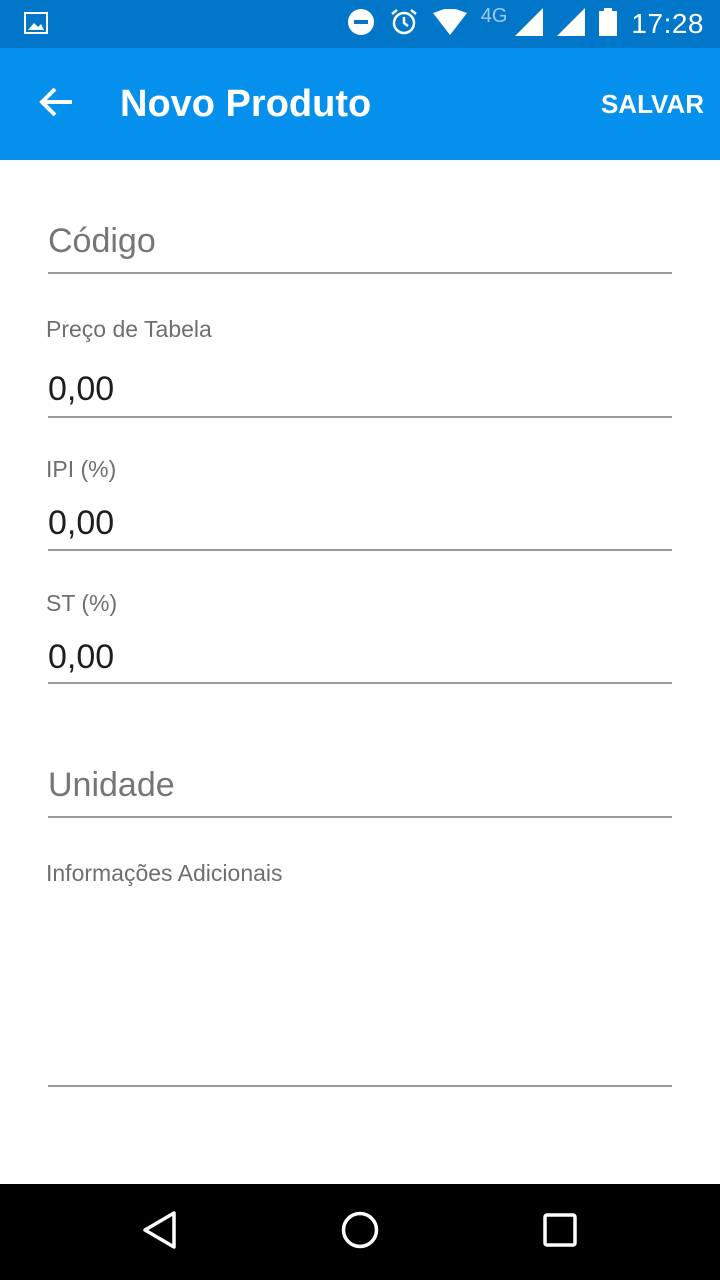 Image resolution: width=720 pixels, height=1280 pixels. I want to click on informacoes-adicionais-label: Informações Adicionais, so click(164, 873).